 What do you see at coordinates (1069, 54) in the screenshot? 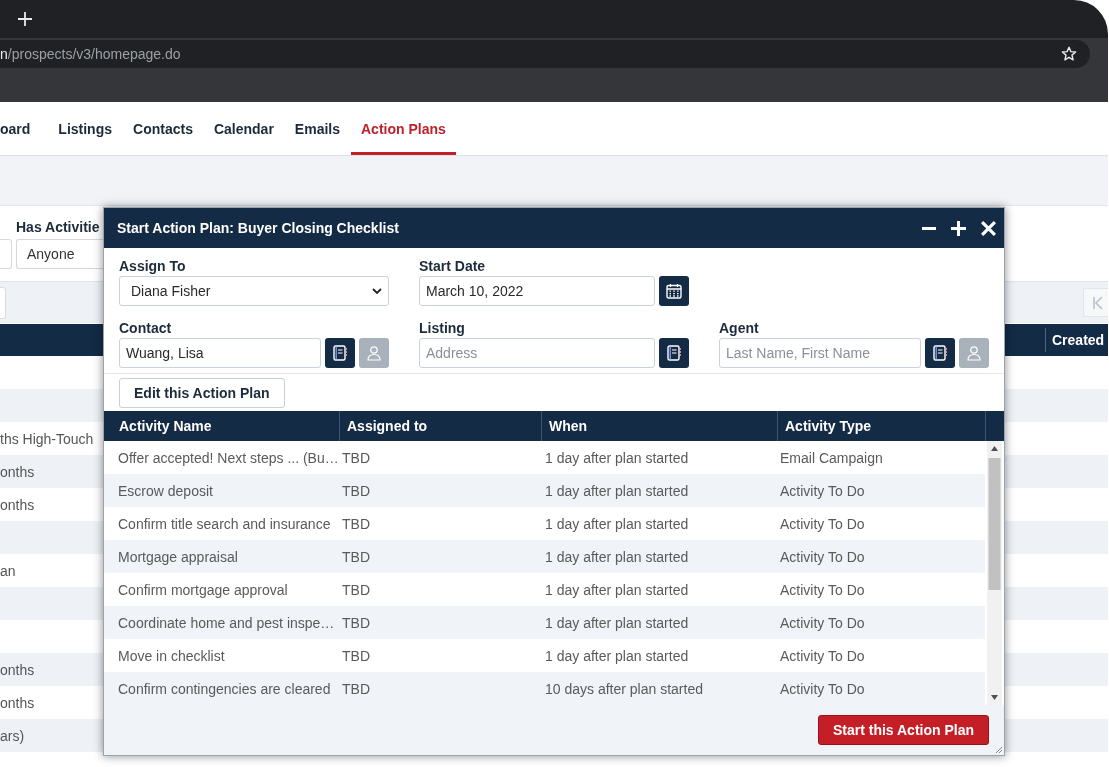
I see `star-icon` at bounding box center [1069, 54].